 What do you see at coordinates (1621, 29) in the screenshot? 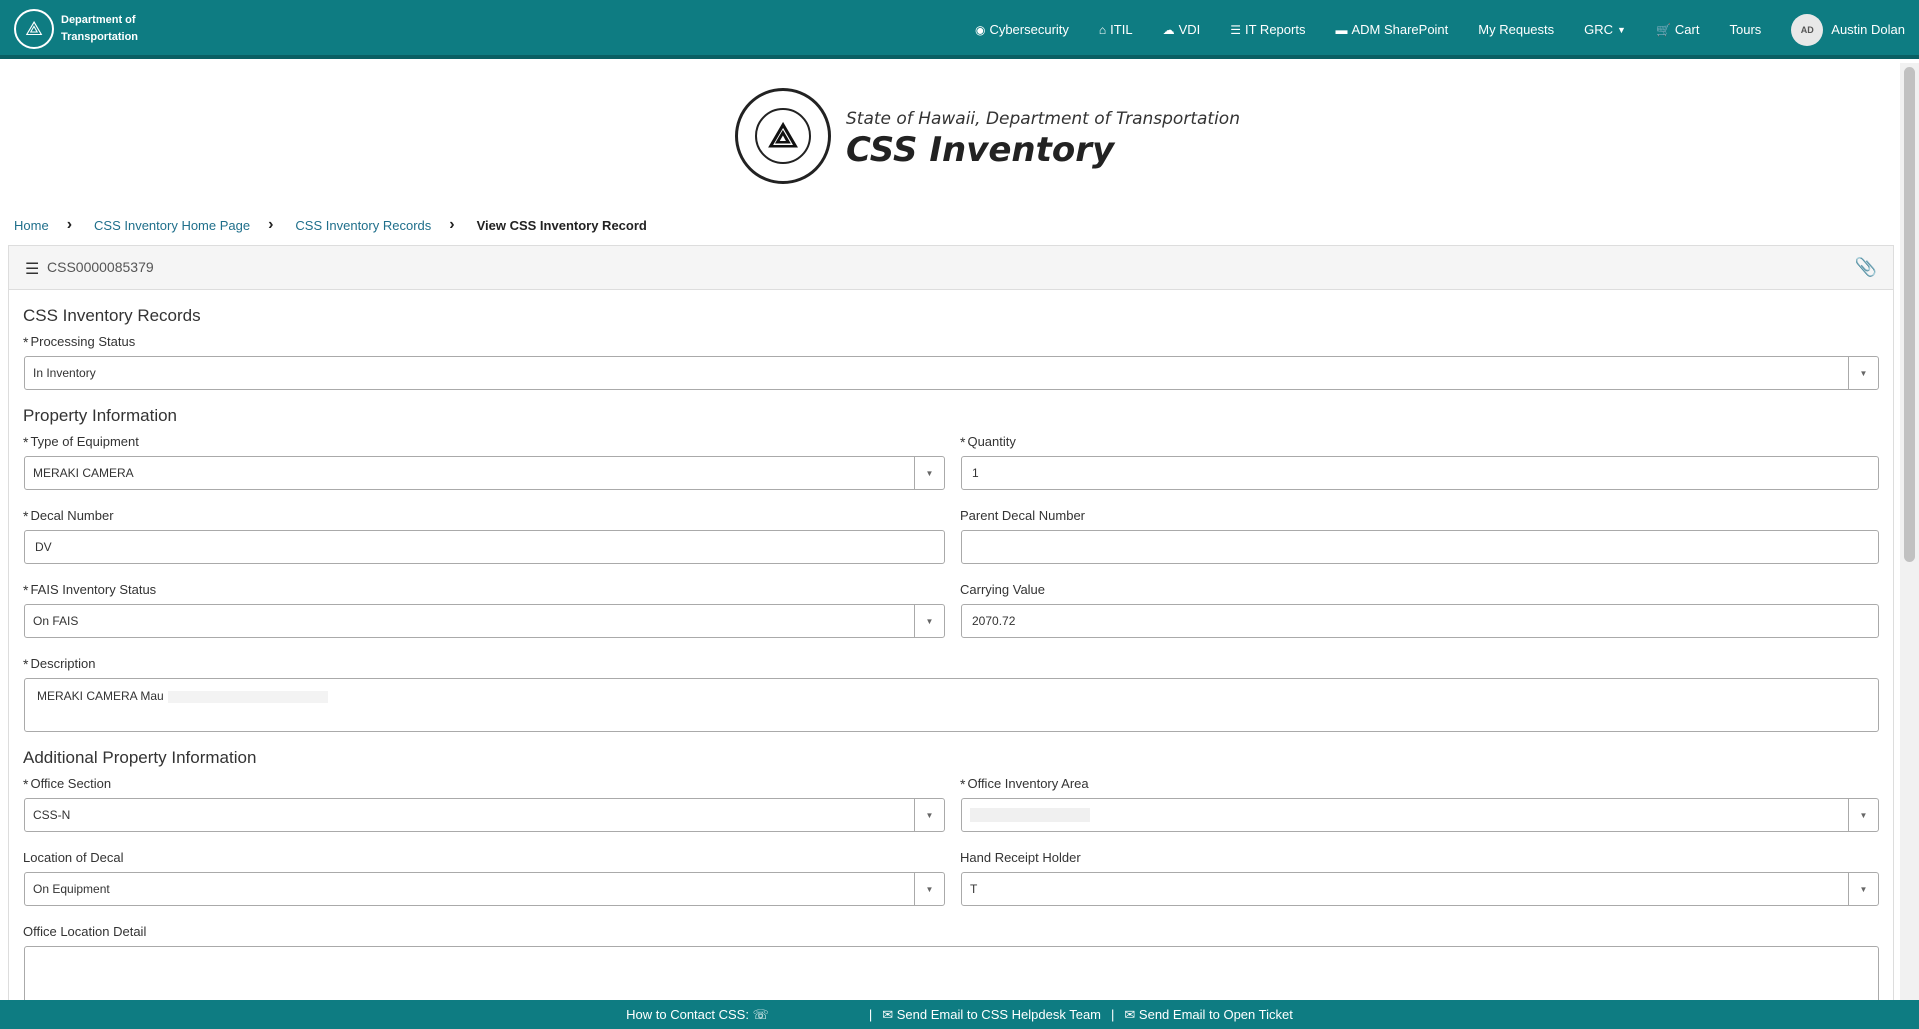
I see `caret-down-icon: ▼` at bounding box center [1621, 29].